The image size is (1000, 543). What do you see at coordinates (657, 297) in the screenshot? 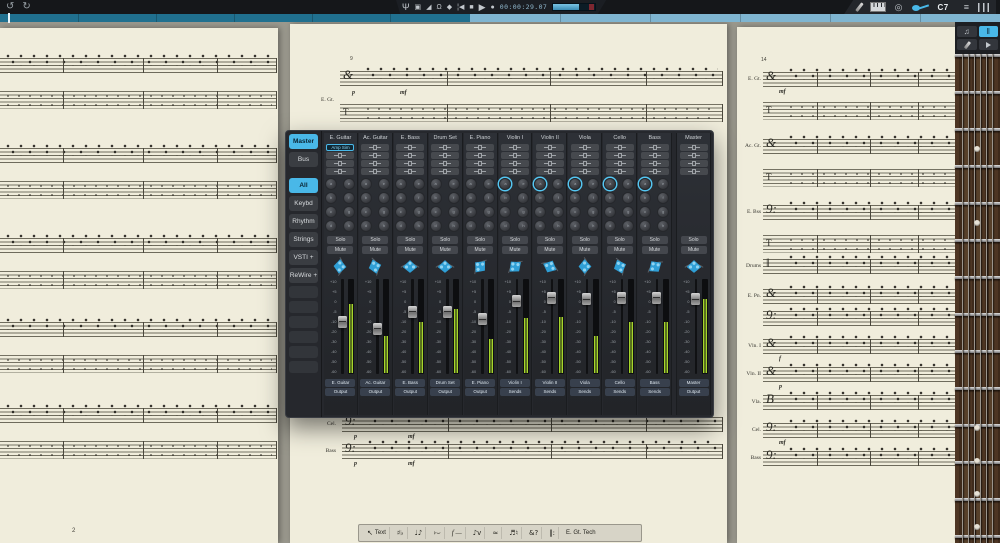
I see `fader-handle` at bounding box center [657, 297].